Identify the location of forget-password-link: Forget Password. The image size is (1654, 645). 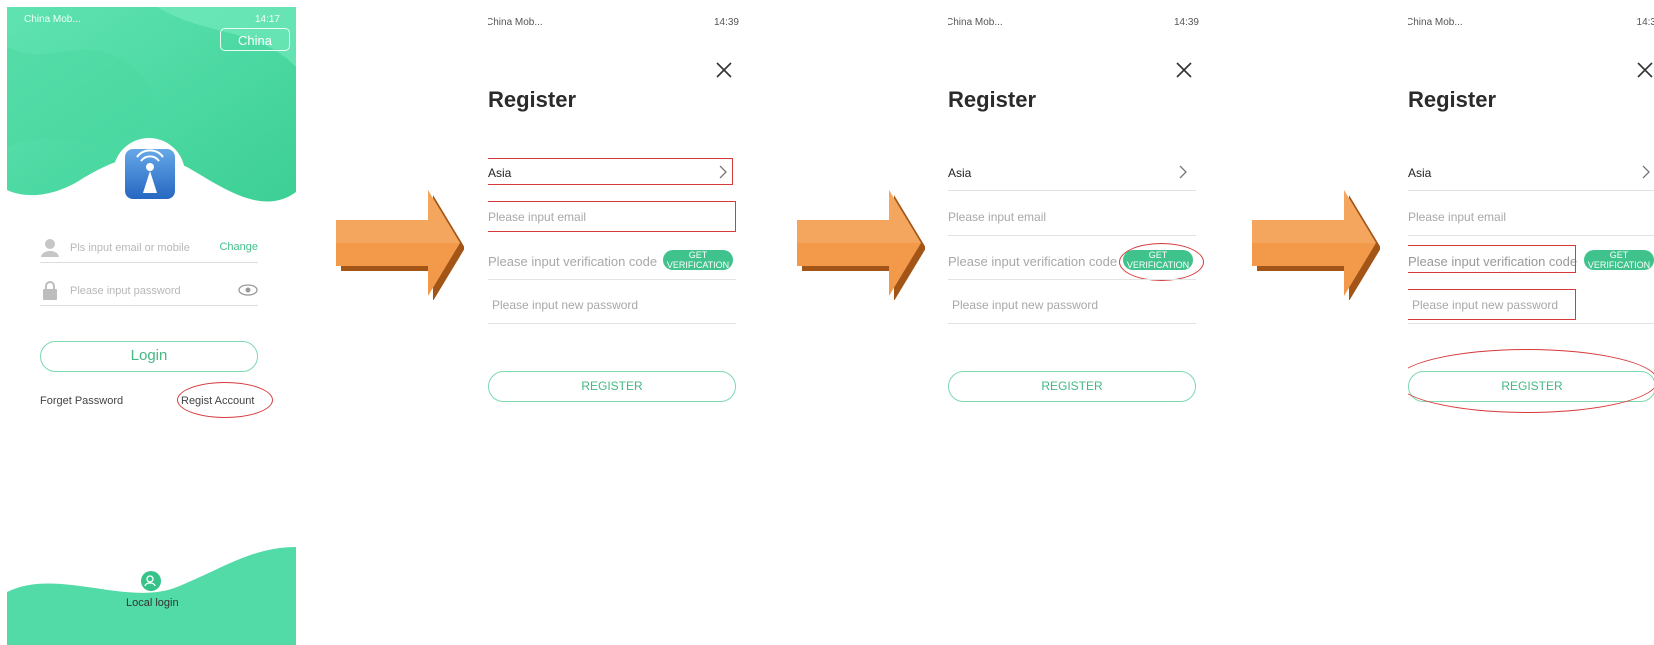
(81, 401).